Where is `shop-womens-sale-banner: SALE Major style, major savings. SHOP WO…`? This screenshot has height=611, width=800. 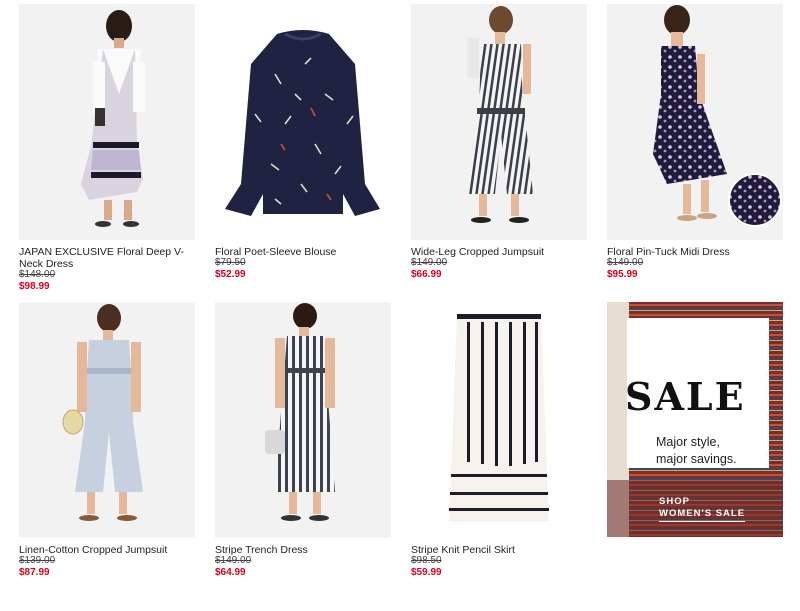
shop-womens-sale-banner: SALE Major style, major savings. SHOP WO… is located at coordinates (695, 419).